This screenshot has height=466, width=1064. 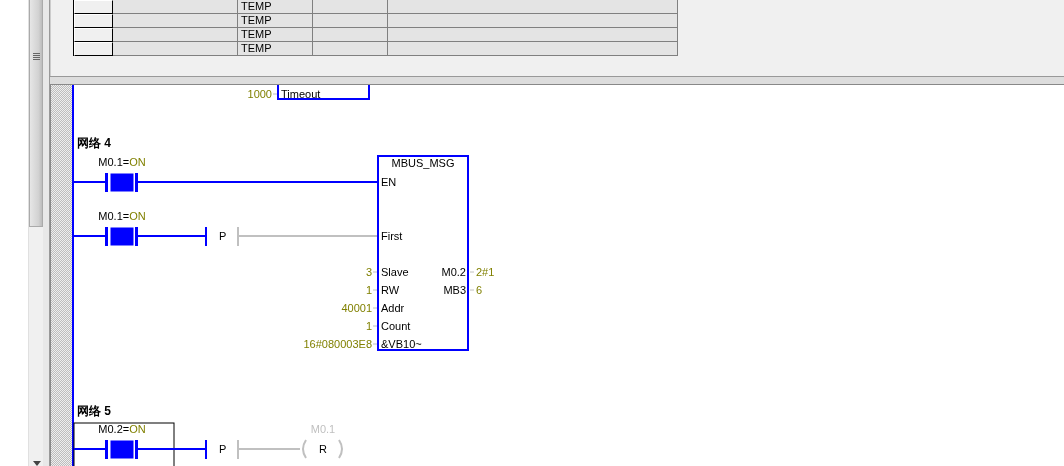 I want to click on scrollbar-thumb, so click(x=36, y=113).